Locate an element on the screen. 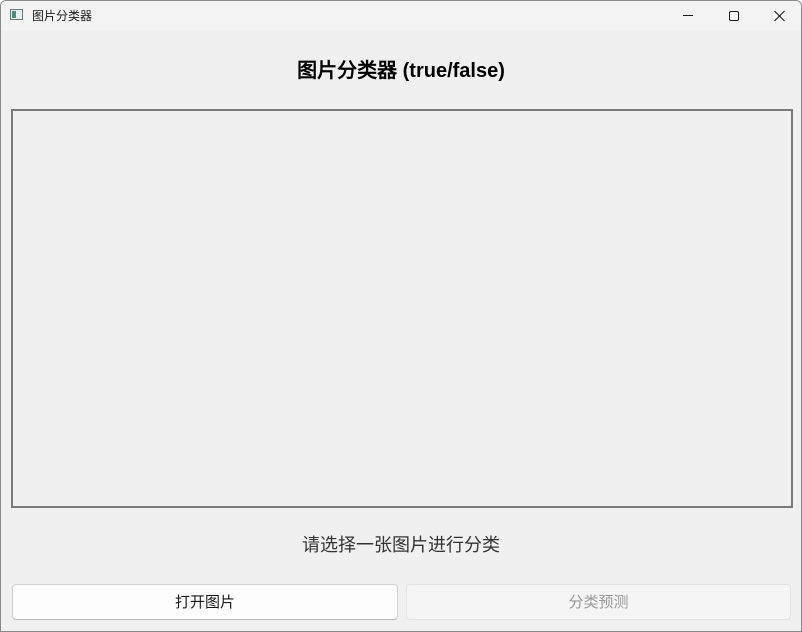 The height and width of the screenshot is (632, 802). app-icon is located at coordinates (16, 14).